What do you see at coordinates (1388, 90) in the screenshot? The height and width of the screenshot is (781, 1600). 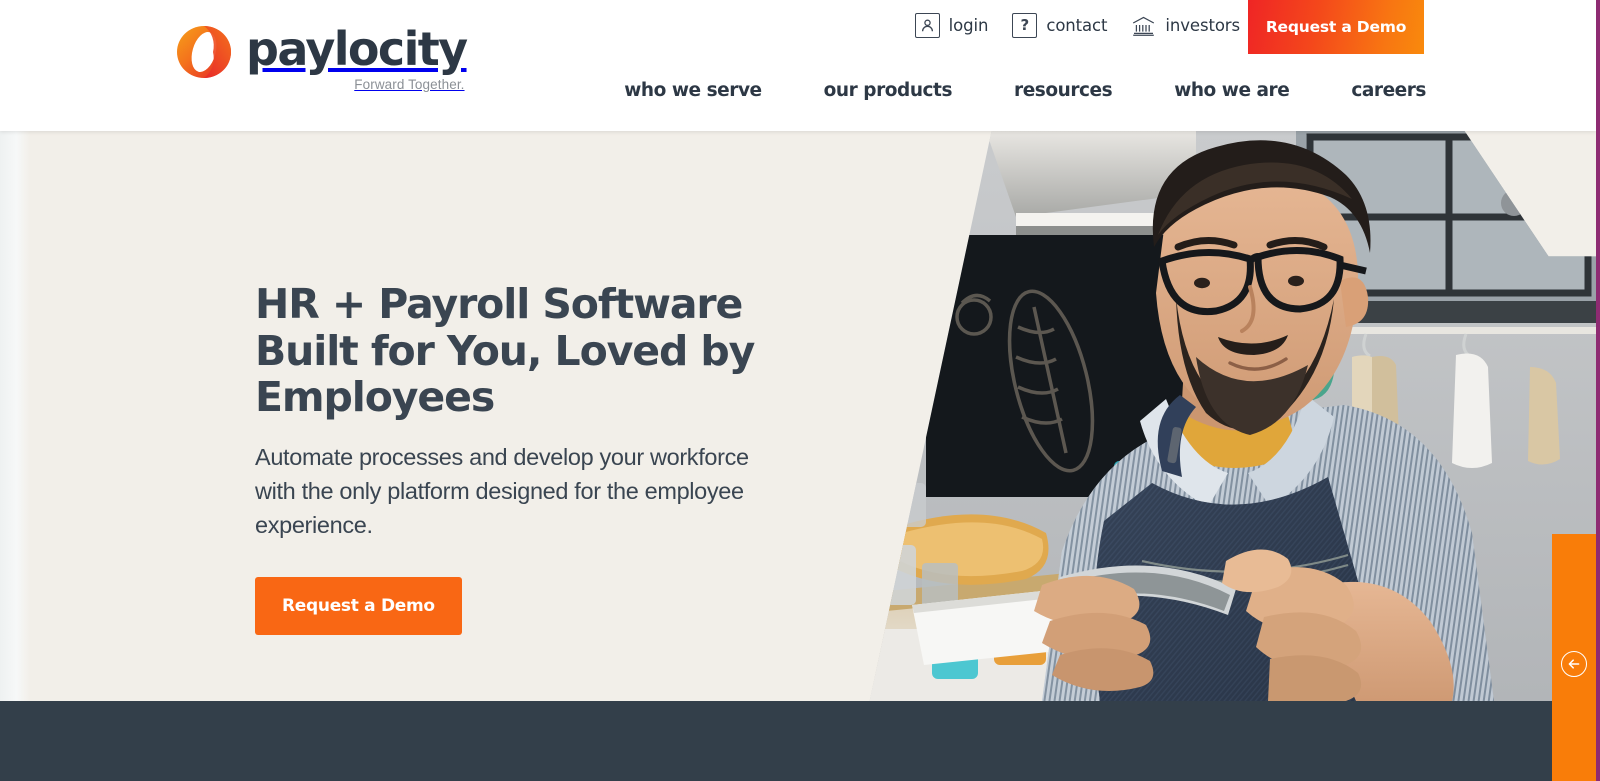 I see `nav-item-careers: careers` at bounding box center [1388, 90].